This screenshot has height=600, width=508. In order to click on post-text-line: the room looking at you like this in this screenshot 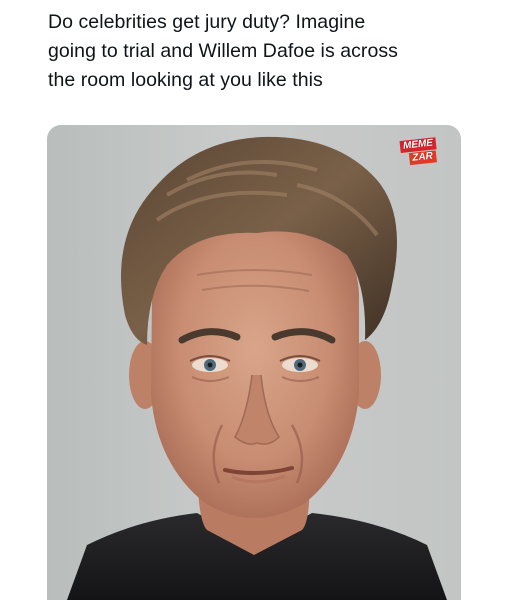, I will do `click(185, 80)`.